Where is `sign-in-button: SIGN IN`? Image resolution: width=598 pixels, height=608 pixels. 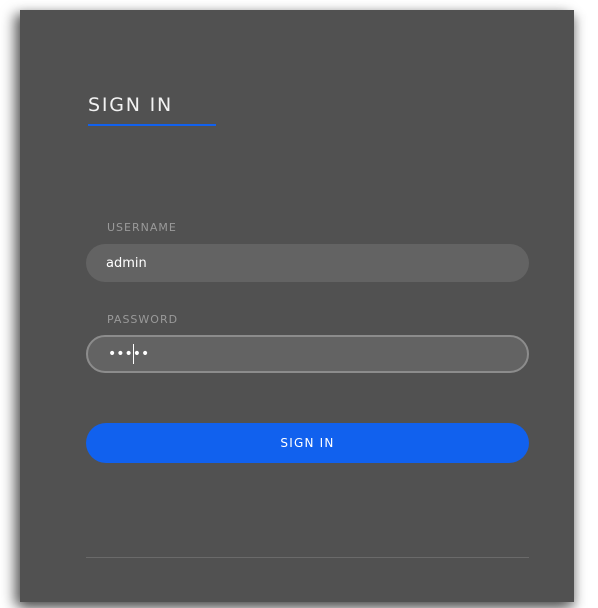
sign-in-button: SIGN IN is located at coordinates (307, 443).